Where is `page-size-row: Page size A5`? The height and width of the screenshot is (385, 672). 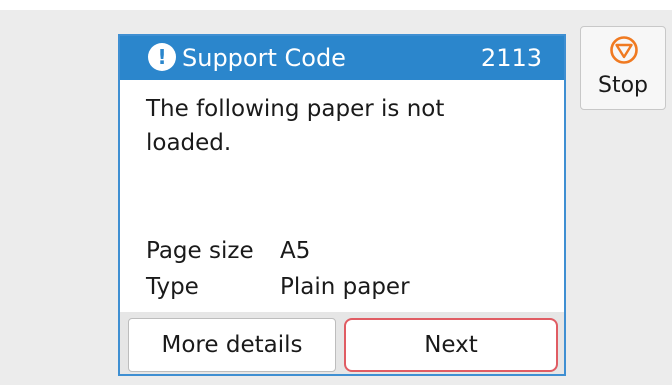
page-size-row: Page size A5 is located at coordinates (228, 251).